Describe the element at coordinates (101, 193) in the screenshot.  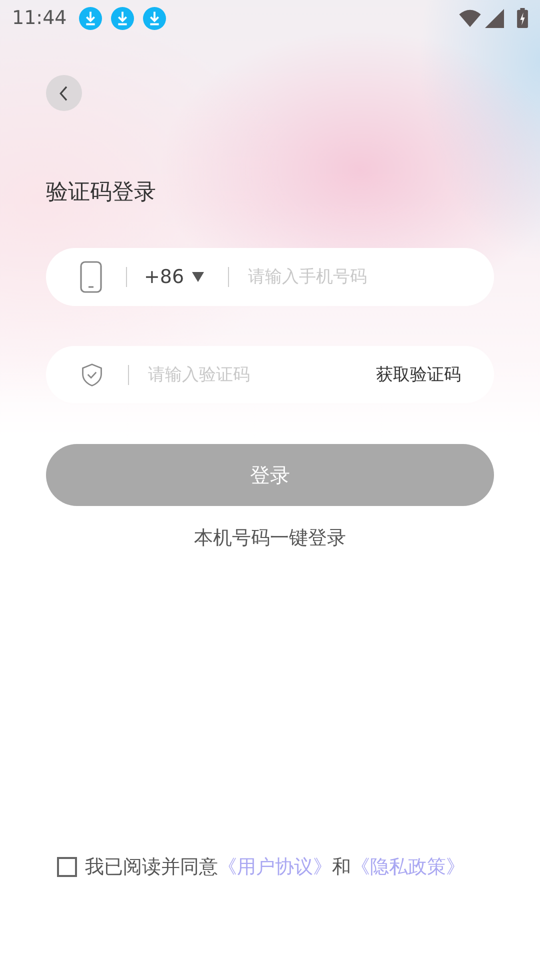
I see `page-title: 验证码登录` at that location.